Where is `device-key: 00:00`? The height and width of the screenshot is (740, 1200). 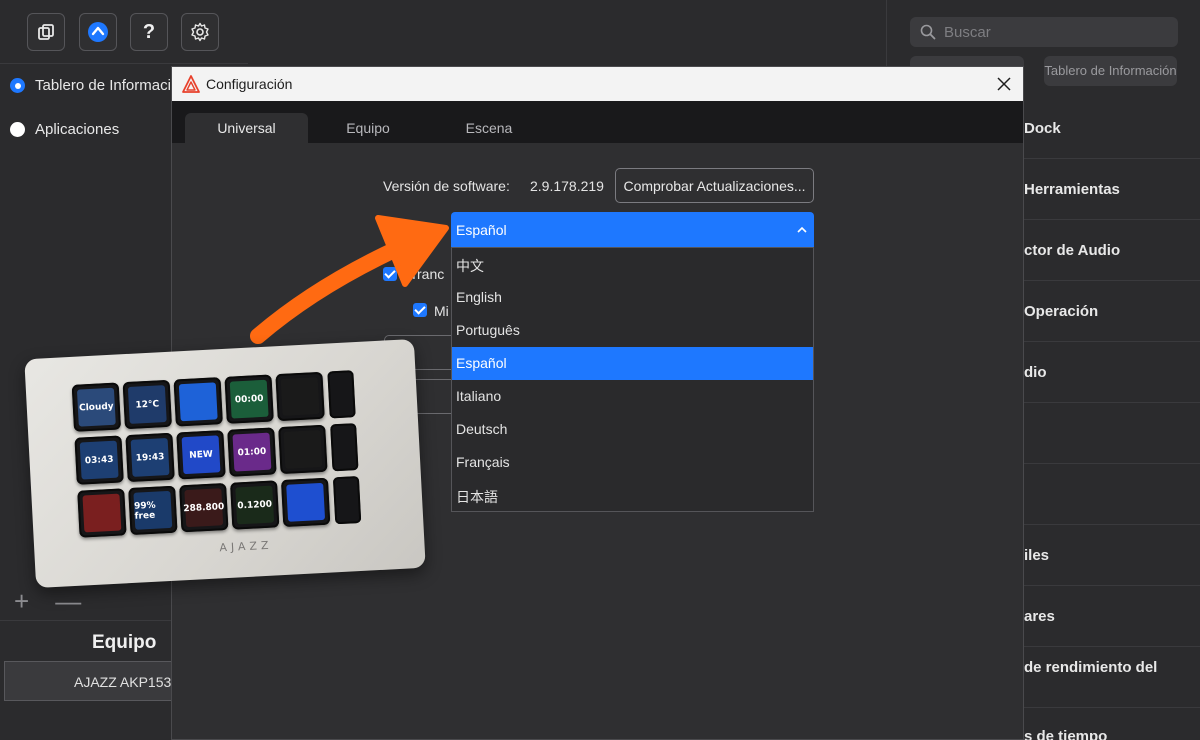 device-key: 00:00 is located at coordinates (249, 399).